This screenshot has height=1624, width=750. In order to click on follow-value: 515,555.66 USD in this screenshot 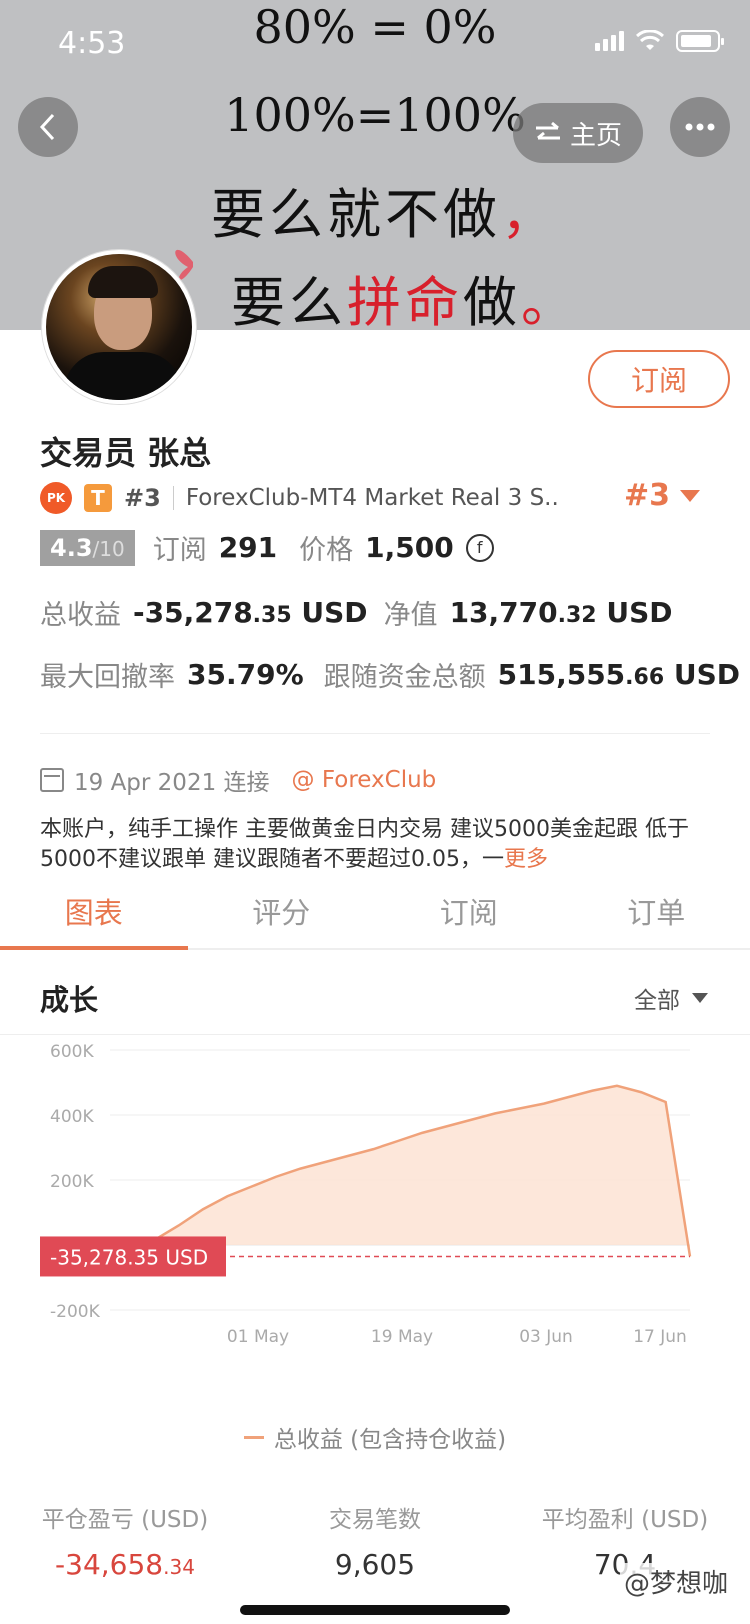, I will do `click(619, 674)`.